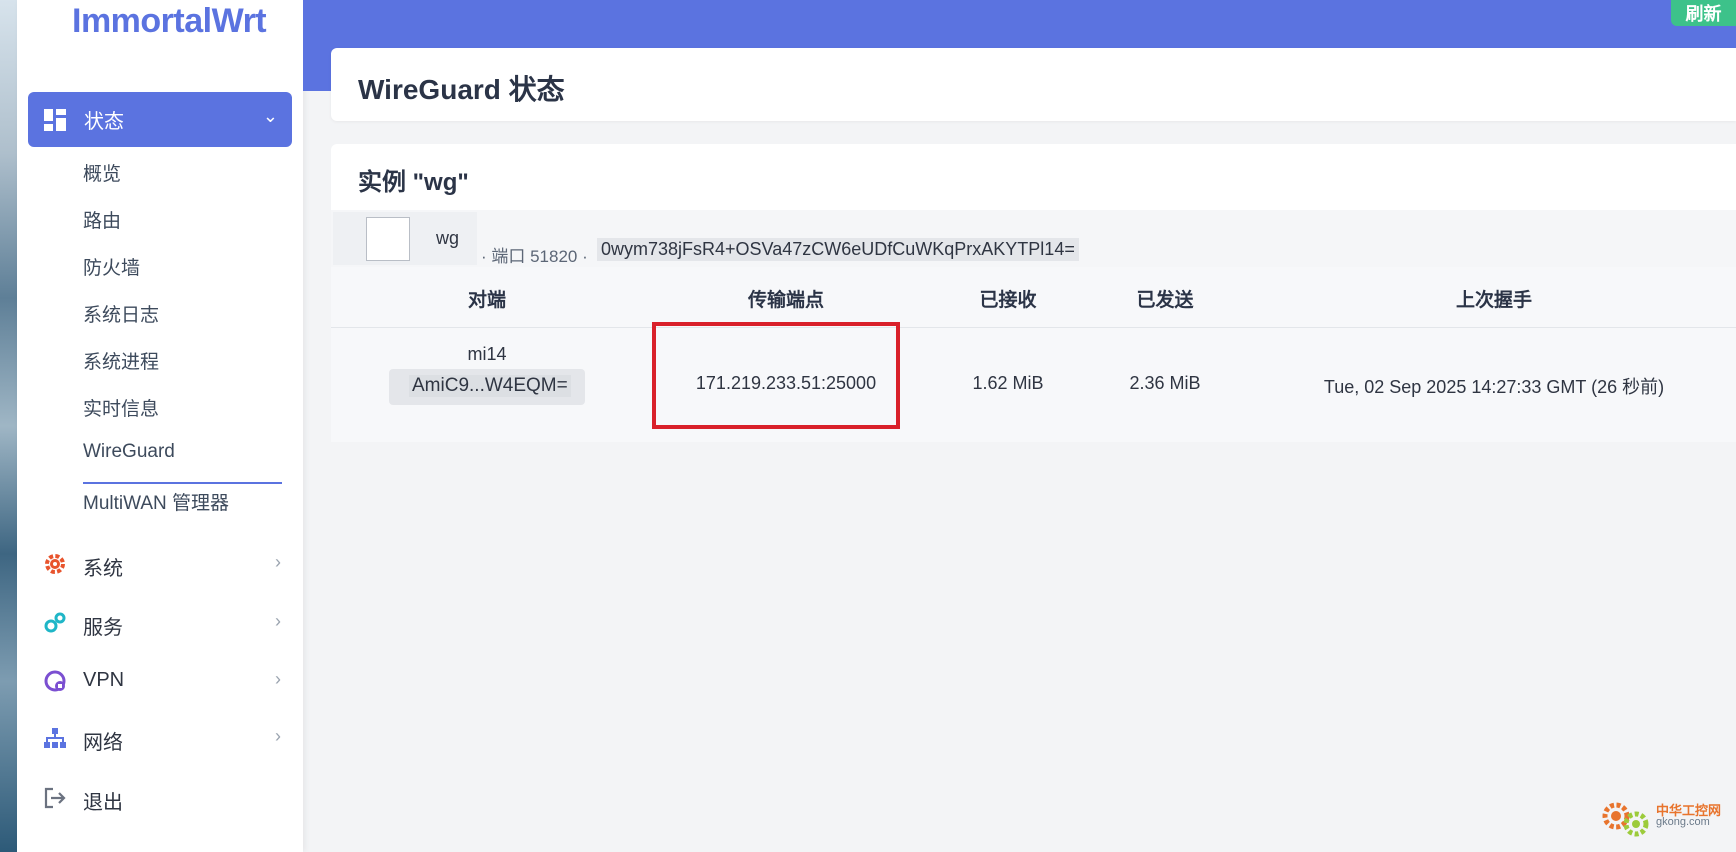 This screenshot has width=1736, height=852. I want to click on logo: ImmortalWrt, so click(169, 21).